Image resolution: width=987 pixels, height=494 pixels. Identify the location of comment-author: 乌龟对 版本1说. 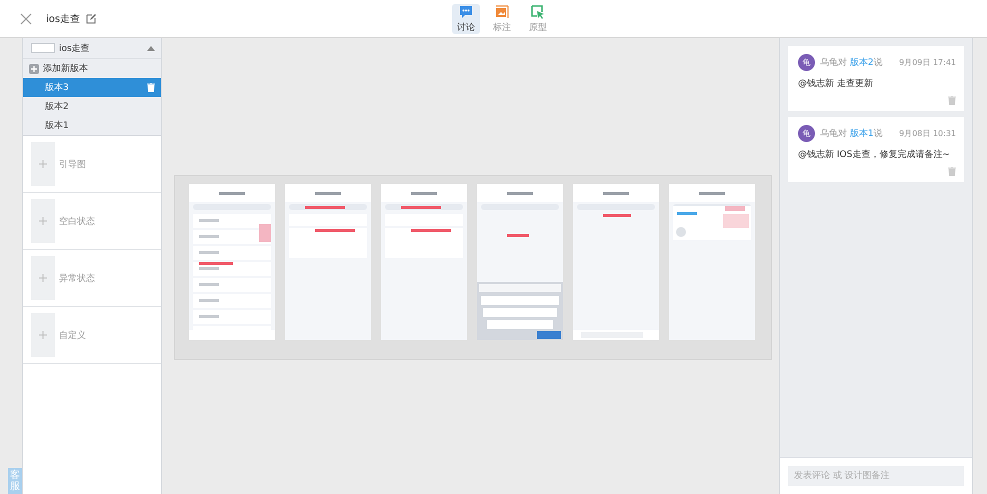
(851, 134).